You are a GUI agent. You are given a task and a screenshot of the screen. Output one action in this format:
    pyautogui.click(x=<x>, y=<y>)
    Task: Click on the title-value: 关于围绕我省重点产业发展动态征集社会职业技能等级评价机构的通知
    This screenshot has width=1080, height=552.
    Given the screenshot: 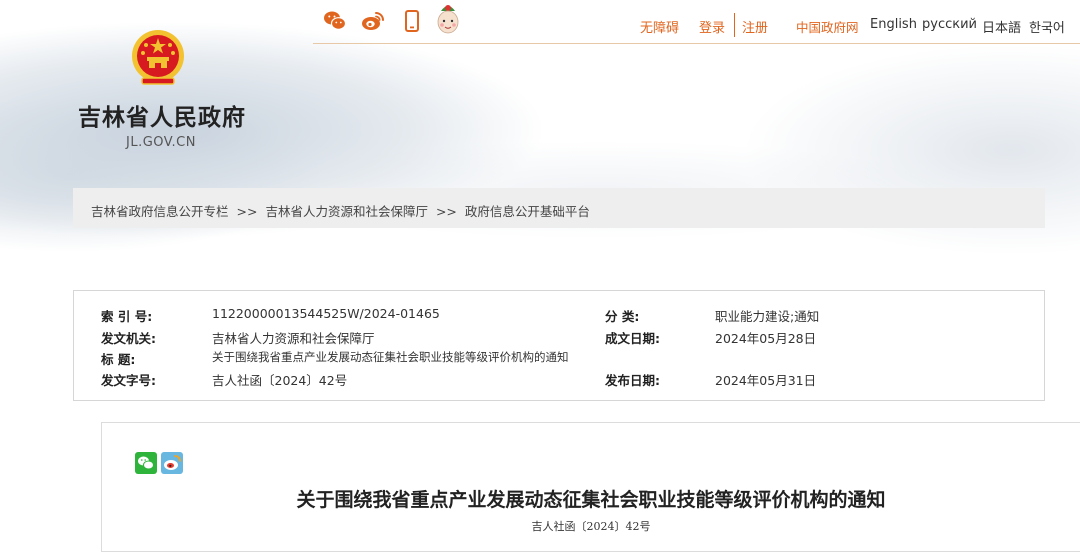 What is the action you would take?
    pyautogui.click(x=390, y=357)
    